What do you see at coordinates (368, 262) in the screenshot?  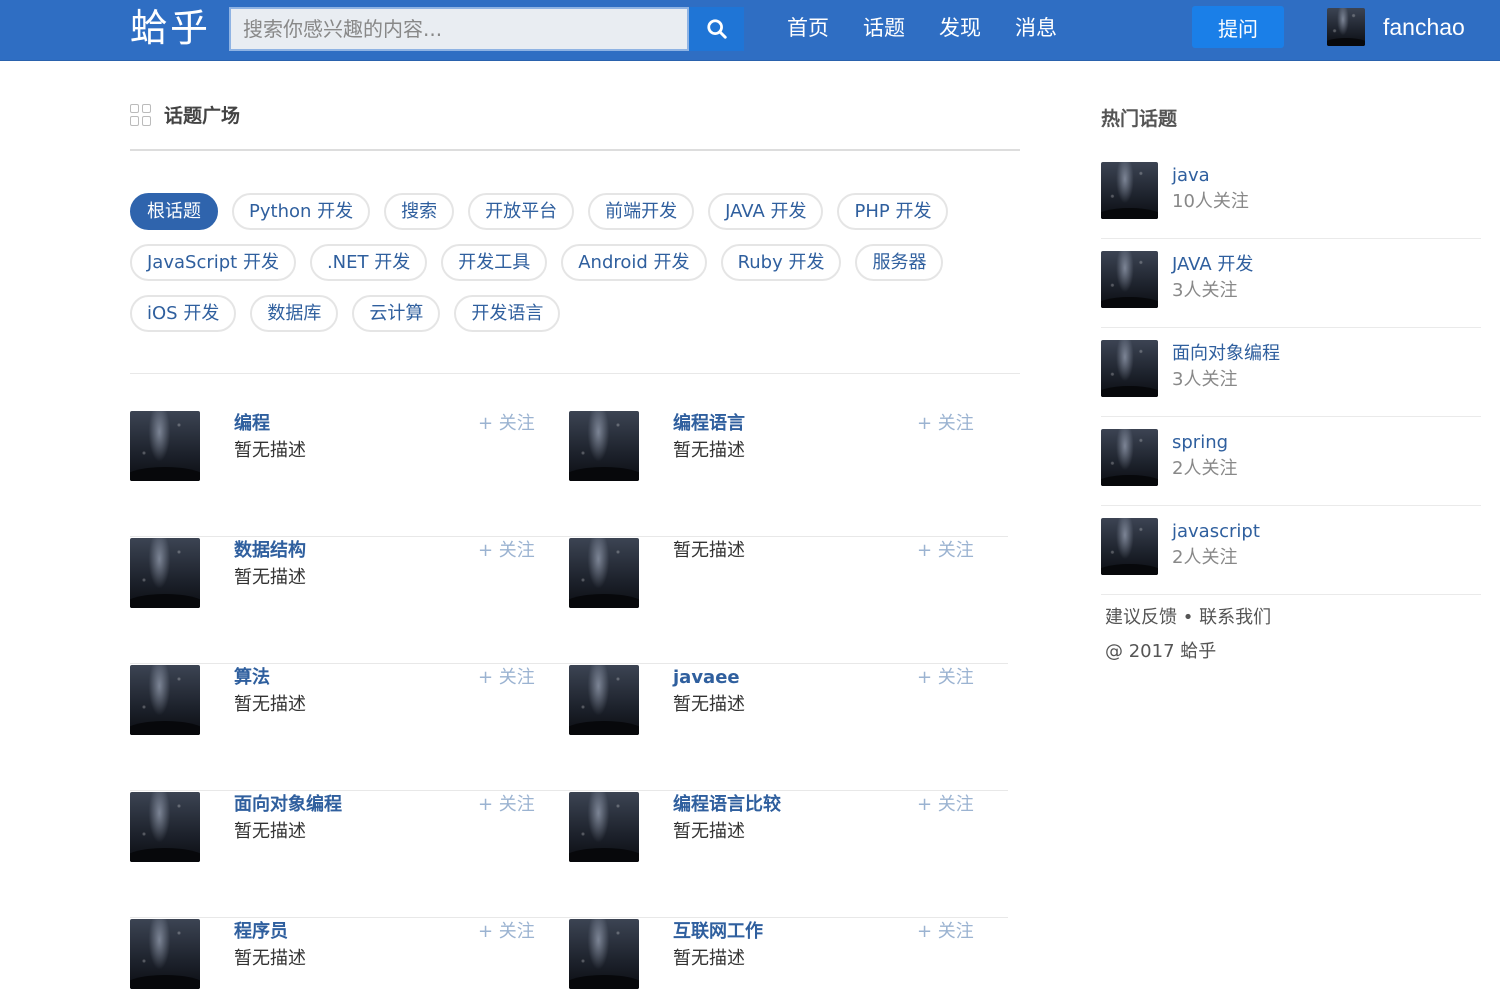 I see `tag-dotnet: .NET 开发` at bounding box center [368, 262].